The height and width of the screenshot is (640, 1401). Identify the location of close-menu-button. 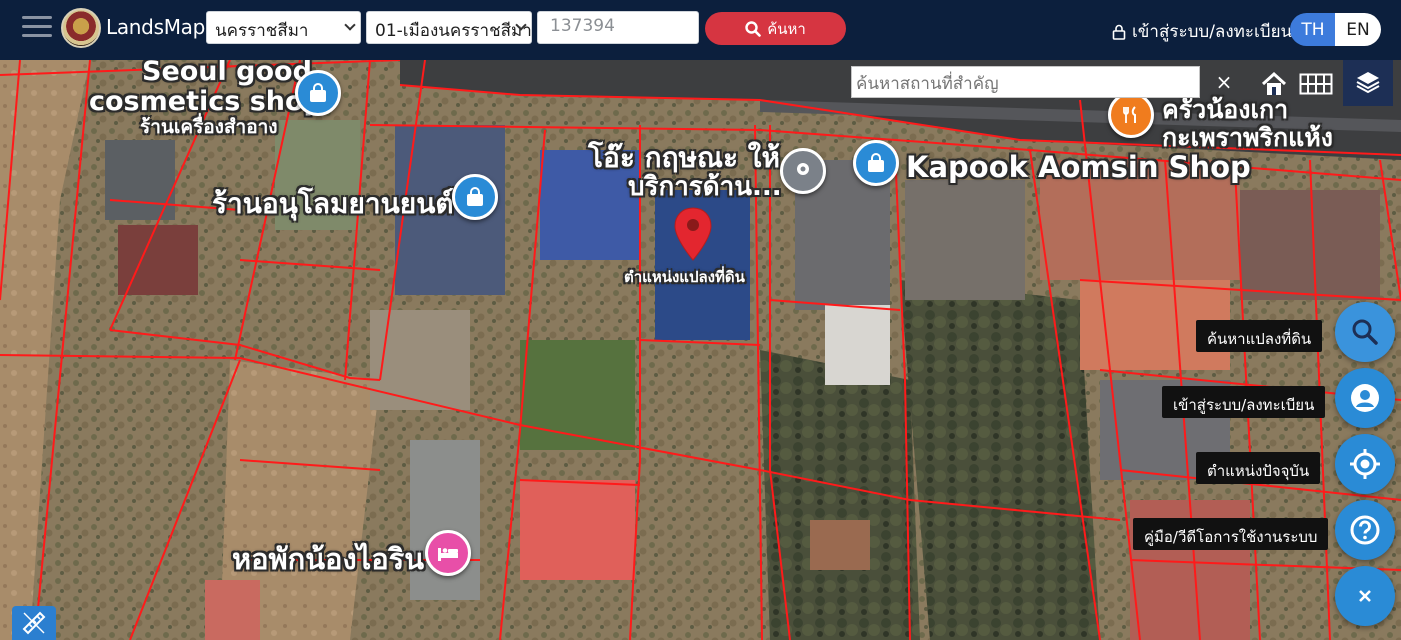
(1365, 596).